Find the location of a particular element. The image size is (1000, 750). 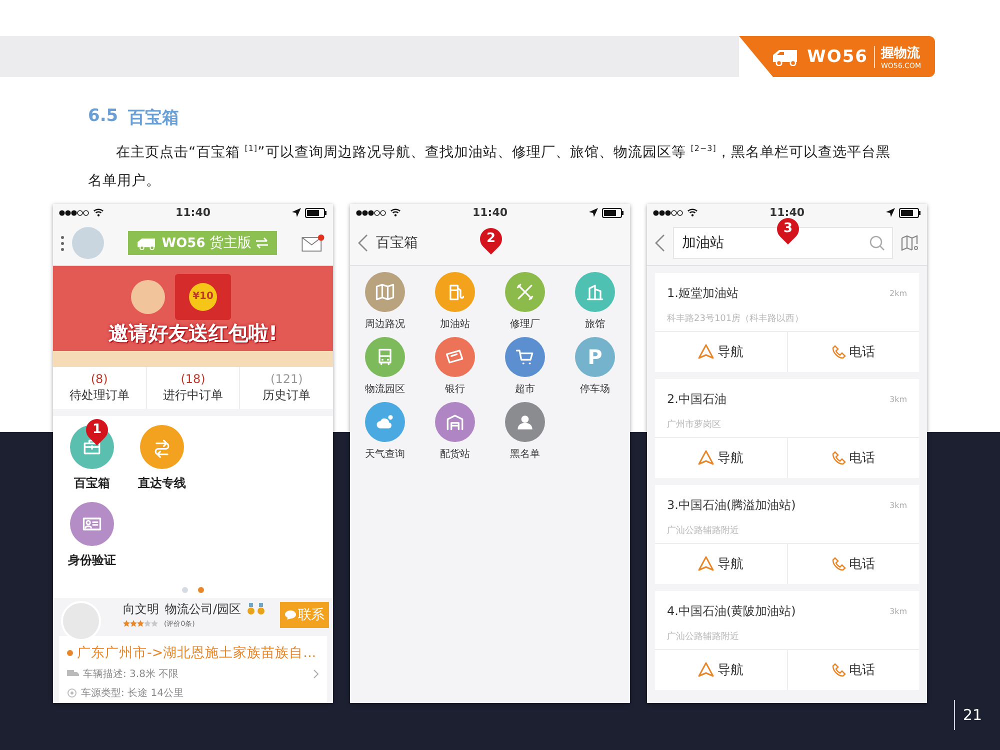

tool-label: 加油站 is located at coordinates (455, 323).